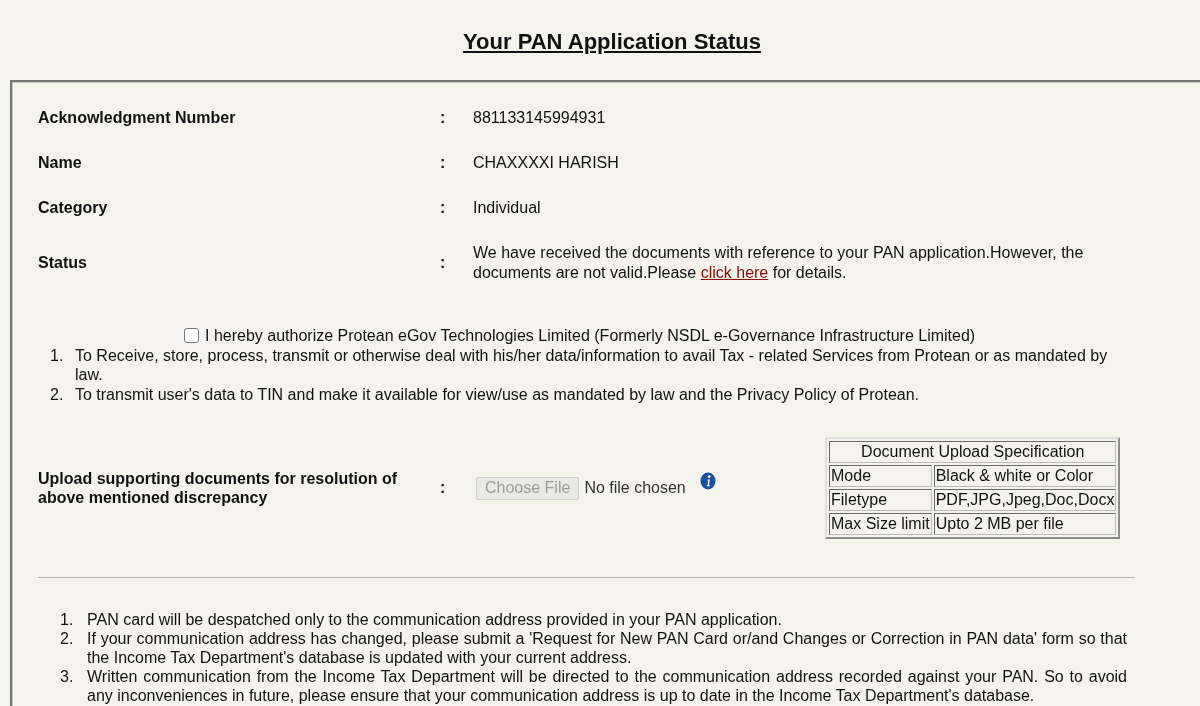 The width and height of the screenshot is (1200, 706). I want to click on list-text: To transmit user's data to TIN and make it available for view/use as mandated by law and the Privacy Policy of Protean., so click(498, 394).